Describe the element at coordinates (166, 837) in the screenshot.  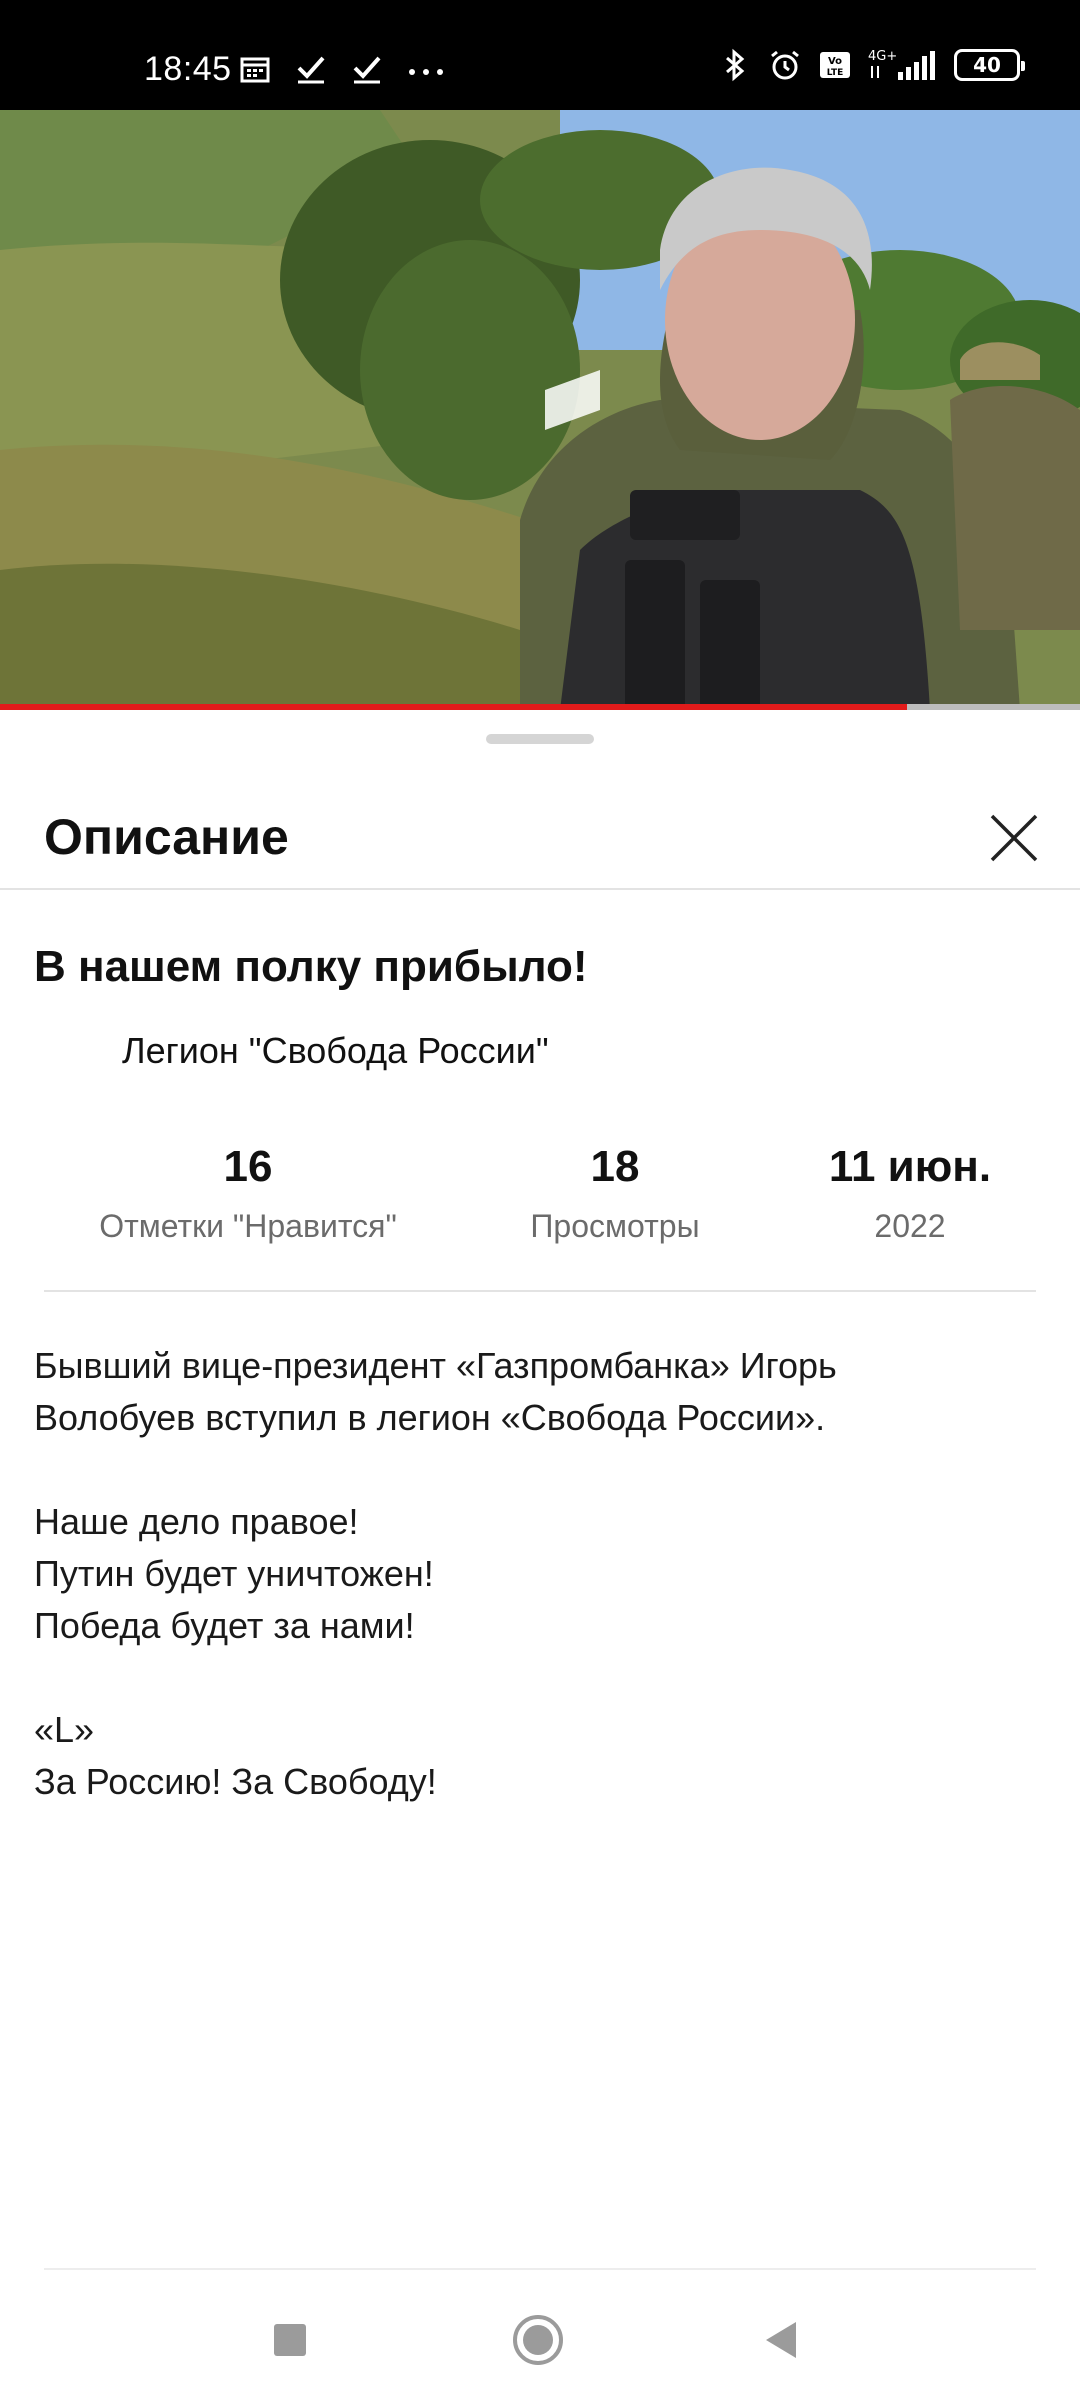
I see `sheet-title: Описание` at that location.